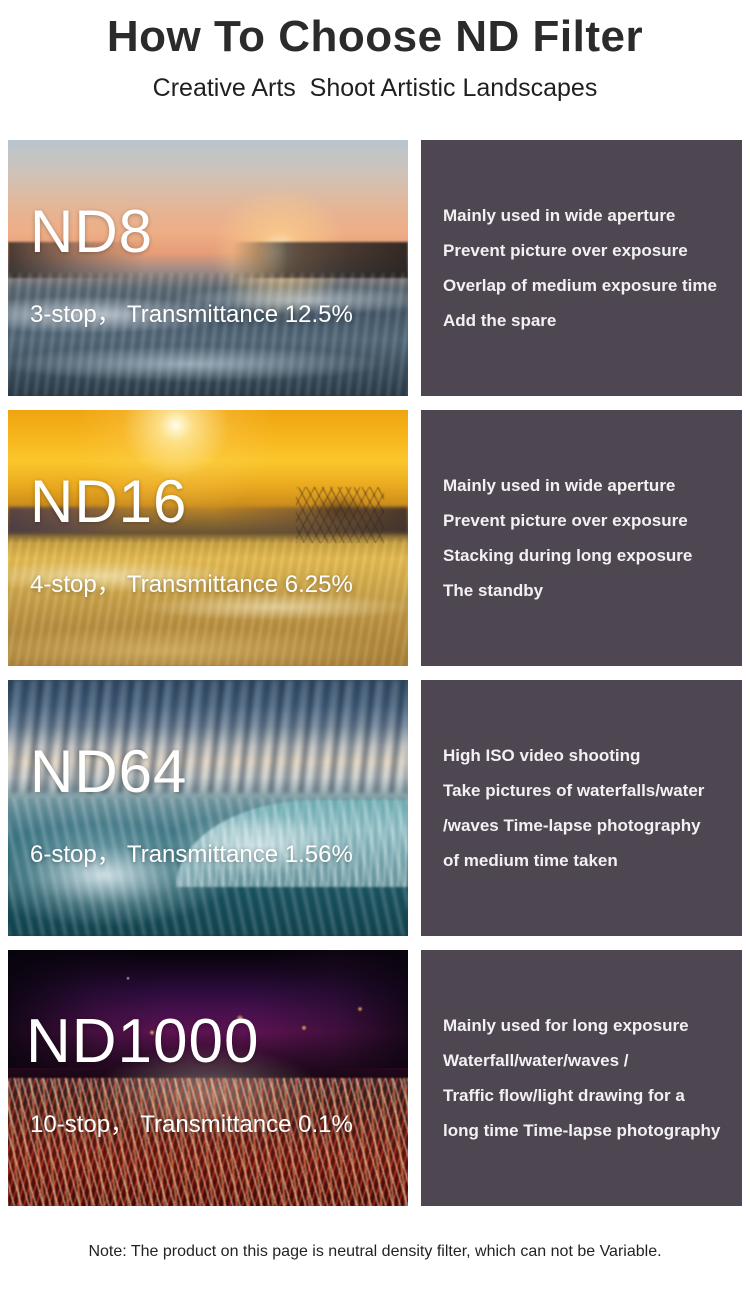 This screenshot has height=1293, width=750. I want to click on info-line: Add the spare, so click(500, 320).